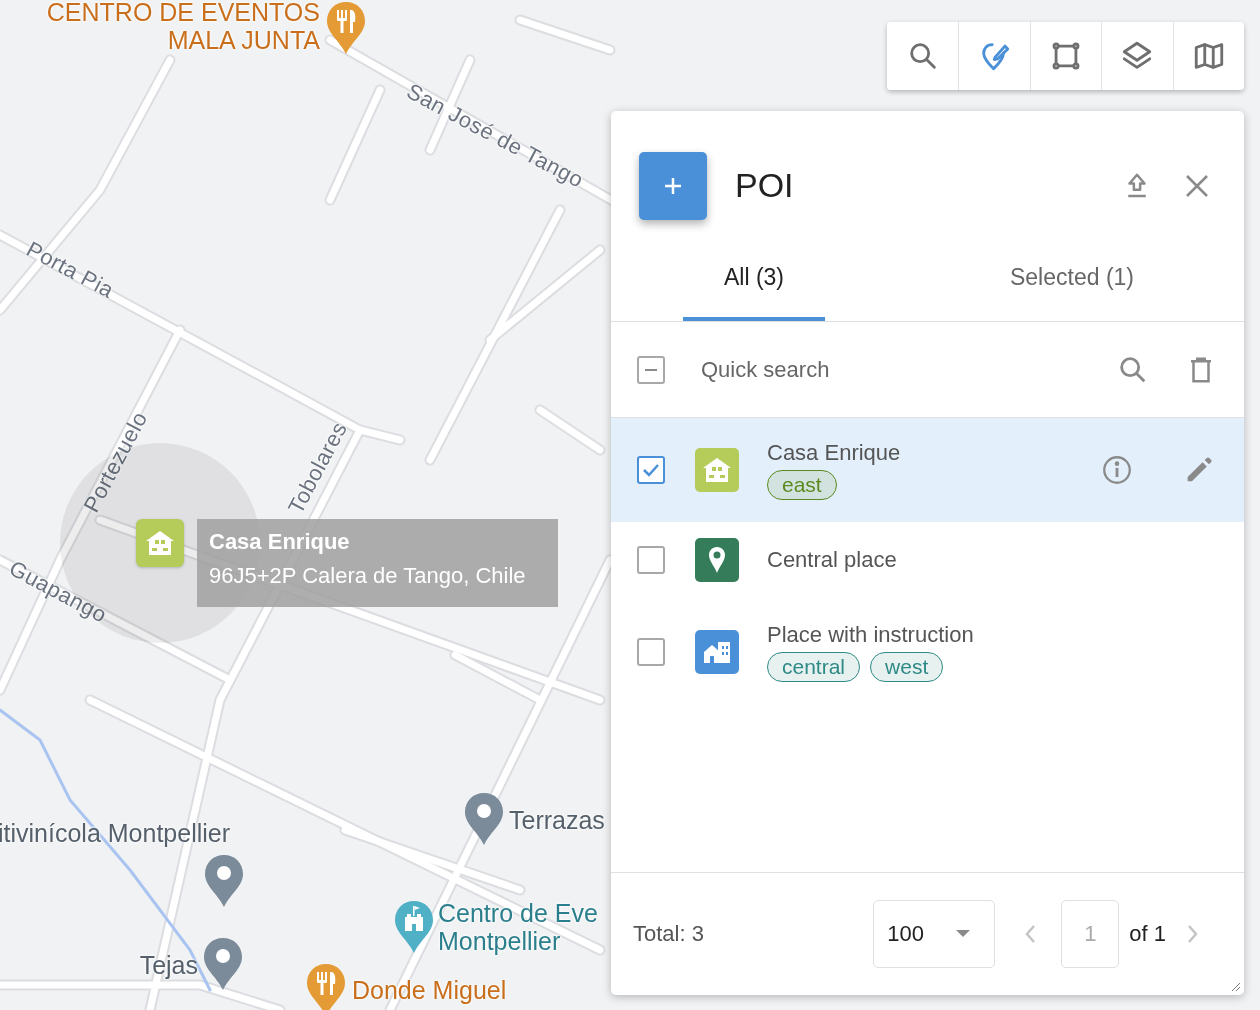 This screenshot has height=1010, width=1260. I want to click on place-label: Donde Miguel, so click(429, 990).